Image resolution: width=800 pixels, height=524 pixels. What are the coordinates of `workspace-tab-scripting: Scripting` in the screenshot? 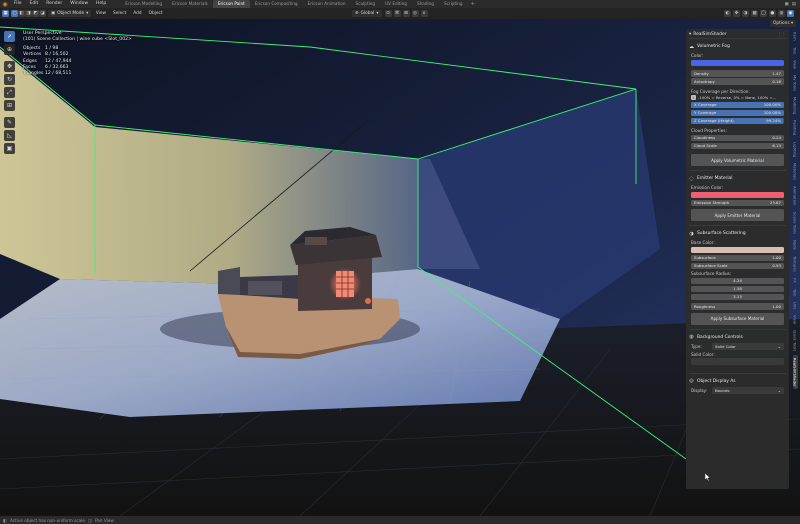 It's located at (453, 4).